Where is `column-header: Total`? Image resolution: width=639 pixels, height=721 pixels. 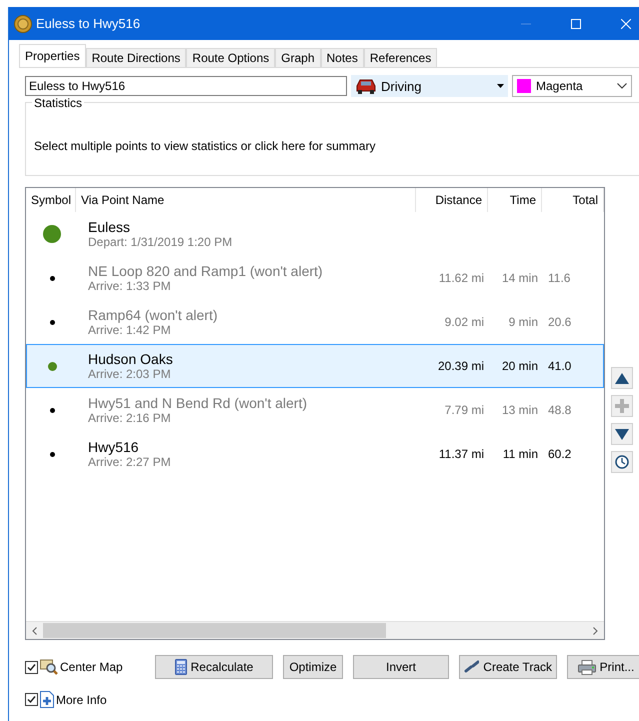
column-header: Total is located at coordinates (573, 200).